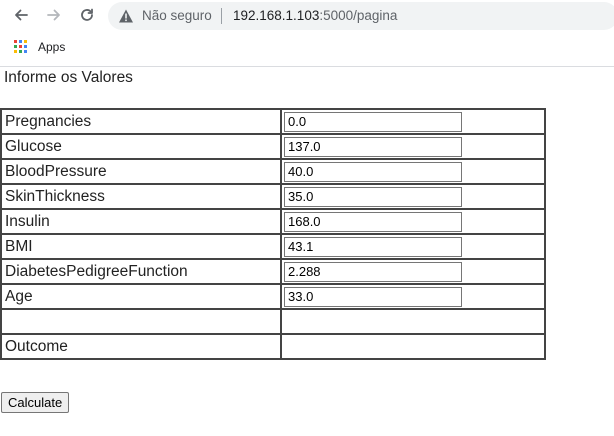 This screenshot has width=614, height=436. What do you see at coordinates (358, 15) in the screenshot?
I see `url-path: :5000/pagina` at bounding box center [358, 15].